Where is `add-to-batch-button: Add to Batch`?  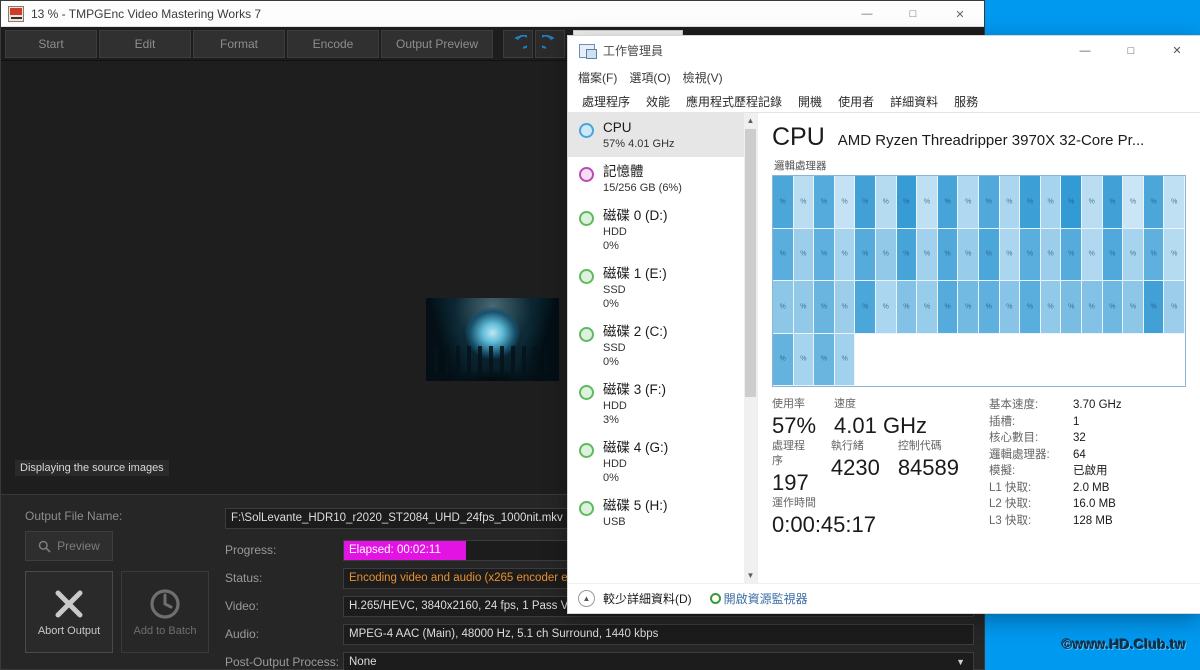
add-to-batch-button: Add to Batch is located at coordinates (165, 612).